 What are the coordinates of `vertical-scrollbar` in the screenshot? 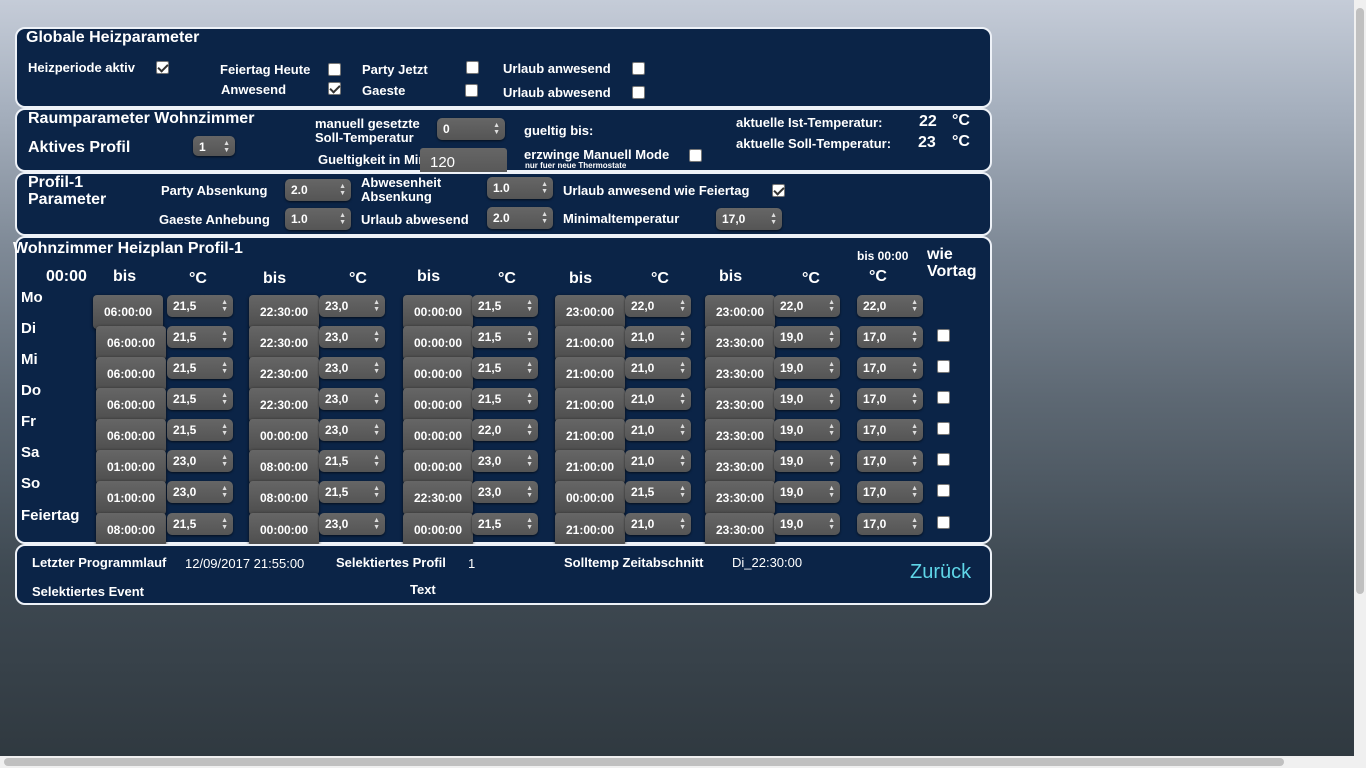 It's located at (1360, 378).